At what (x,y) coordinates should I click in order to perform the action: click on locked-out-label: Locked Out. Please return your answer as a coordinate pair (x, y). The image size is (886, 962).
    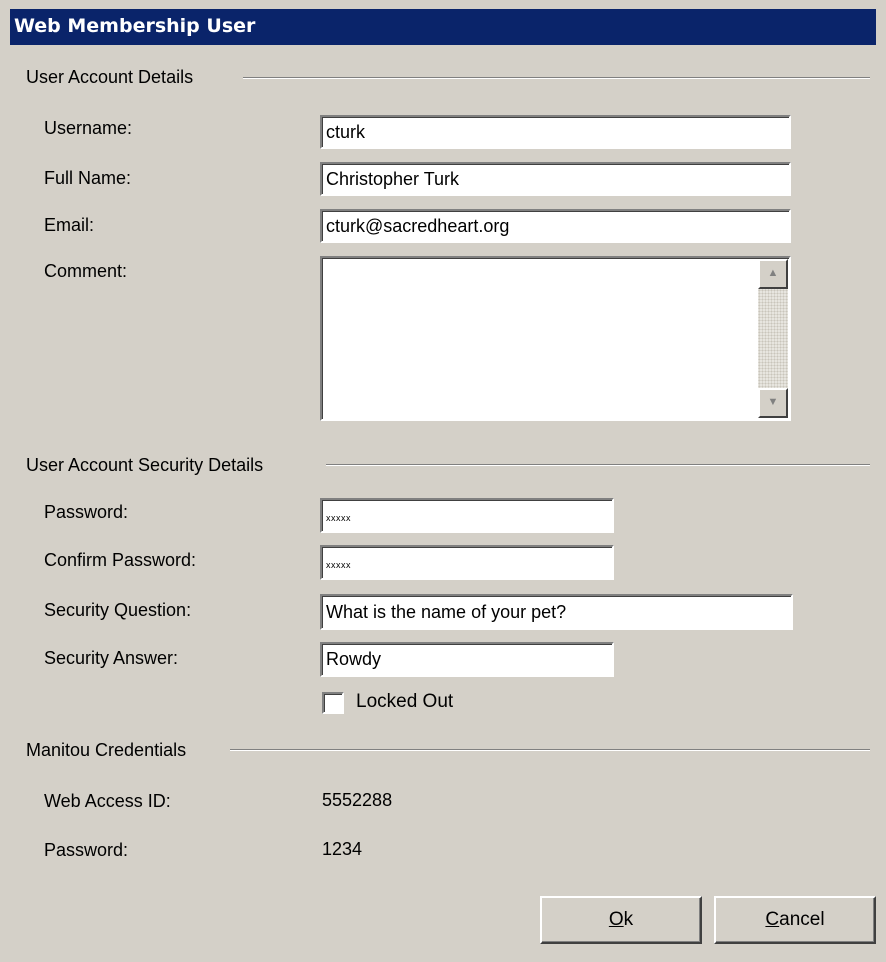
    Looking at the image, I should click on (404, 702).